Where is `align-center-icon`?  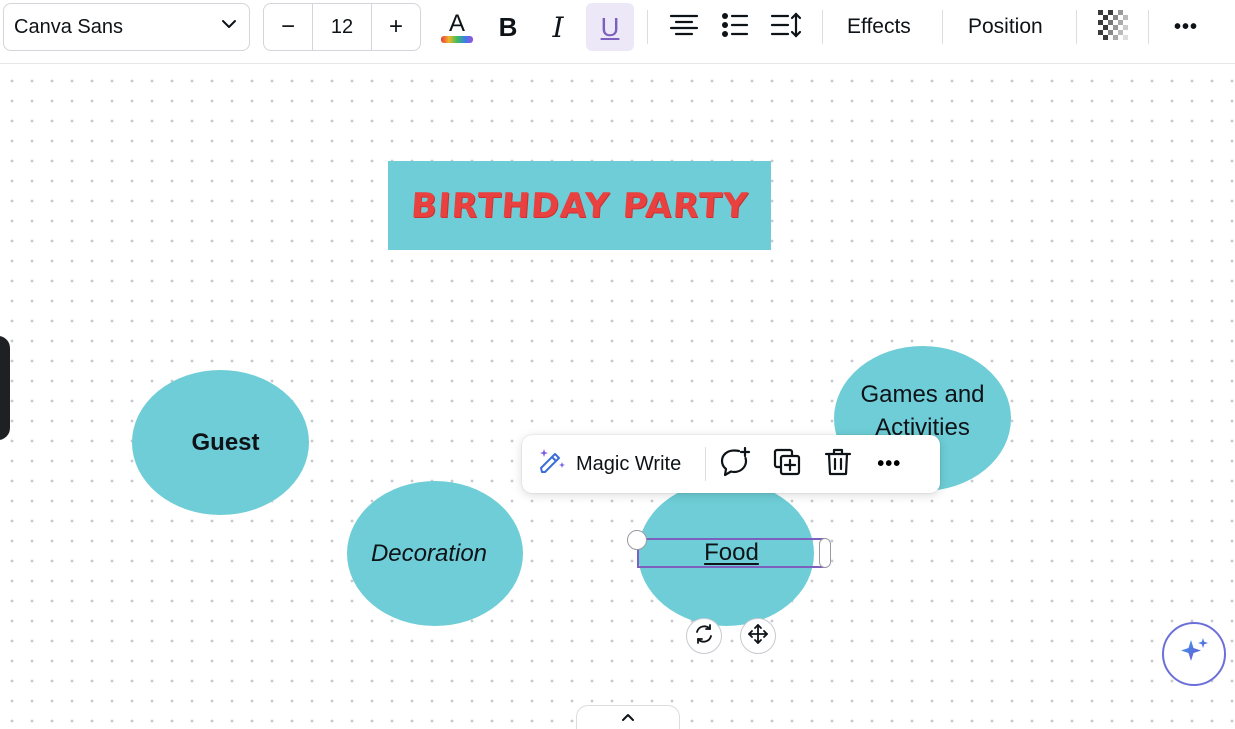 align-center-icon is located at coordinates (684, 27).